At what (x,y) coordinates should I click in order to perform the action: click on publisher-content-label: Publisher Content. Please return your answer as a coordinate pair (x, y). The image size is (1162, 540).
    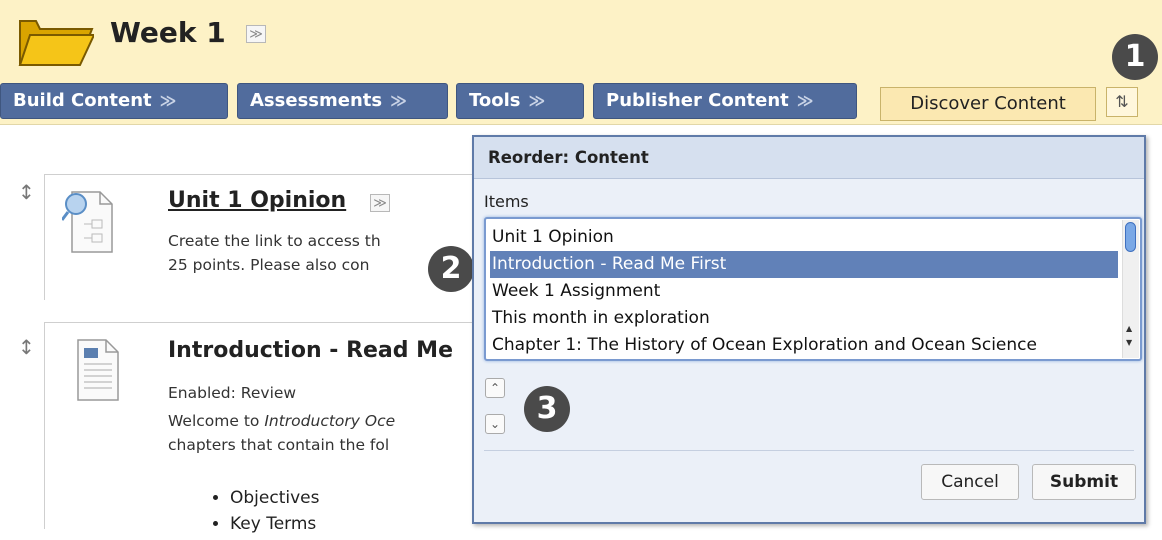
    Looking at the image, I should click on (697, 100).